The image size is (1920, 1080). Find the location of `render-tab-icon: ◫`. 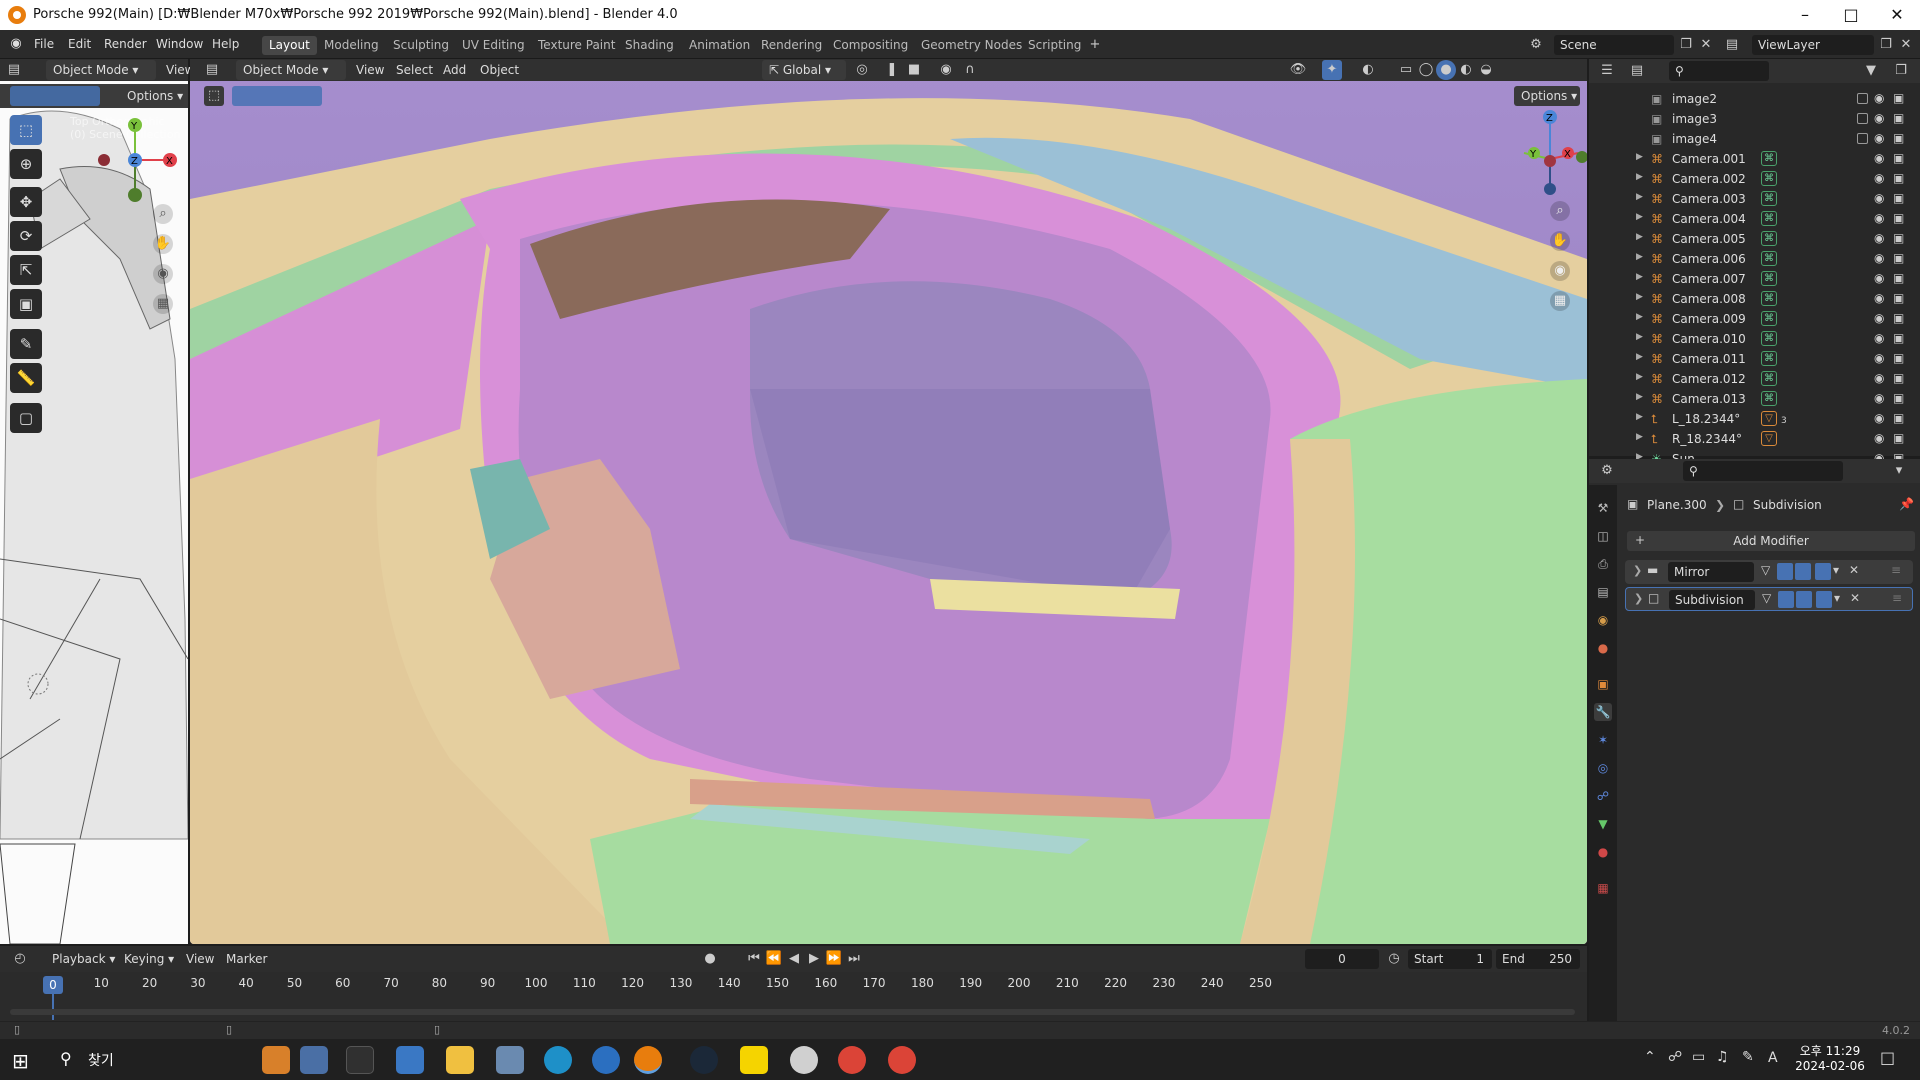

render-tab-icon: ◫ is located at coordinates (1603, 536).